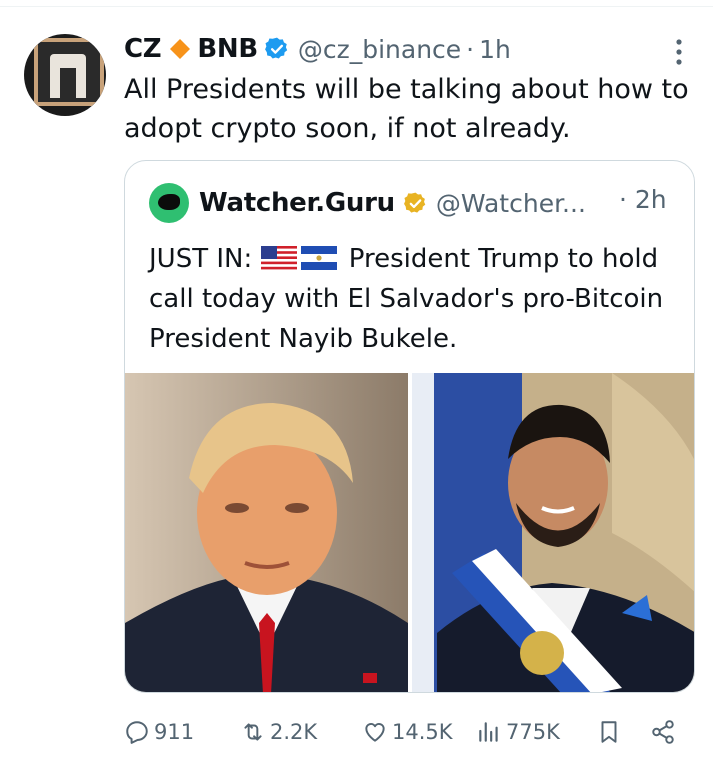 This screenshot has width=713, height=764. What do you see at coordinates (651, 199) in the screenshot?
I see `quoted-time: 2h` at bounding box center [651, 199].